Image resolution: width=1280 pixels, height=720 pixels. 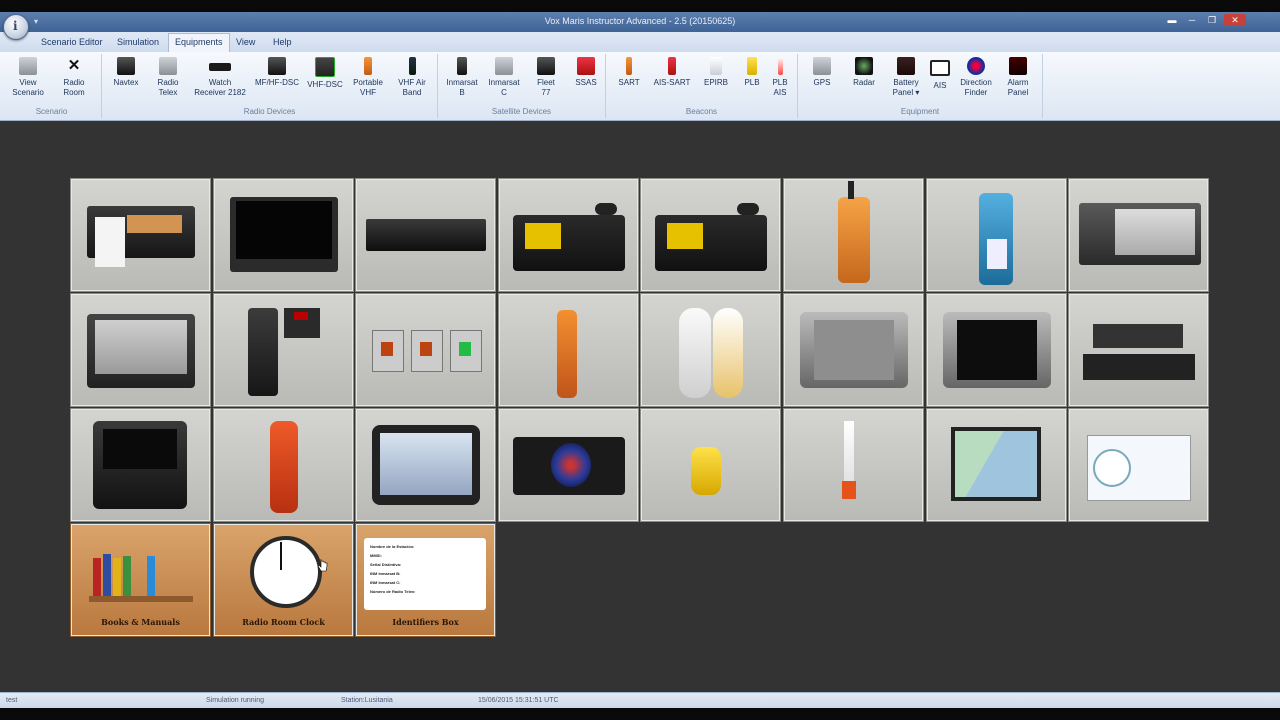 I want to click on ssas-green-button, so click(x=465, y=349).